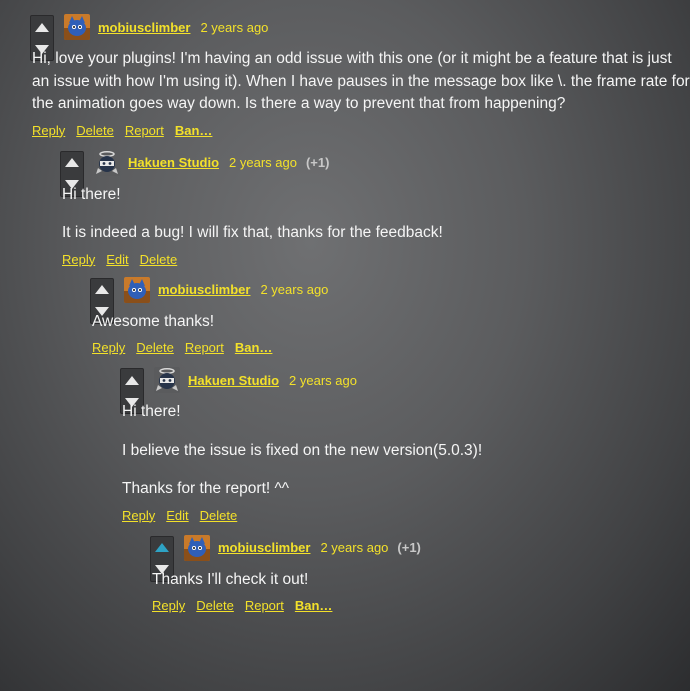  Describe the element at coordinates (206, 488) in the screenshot. I see `comment-text: Thanks for the report! ^^` at that location.